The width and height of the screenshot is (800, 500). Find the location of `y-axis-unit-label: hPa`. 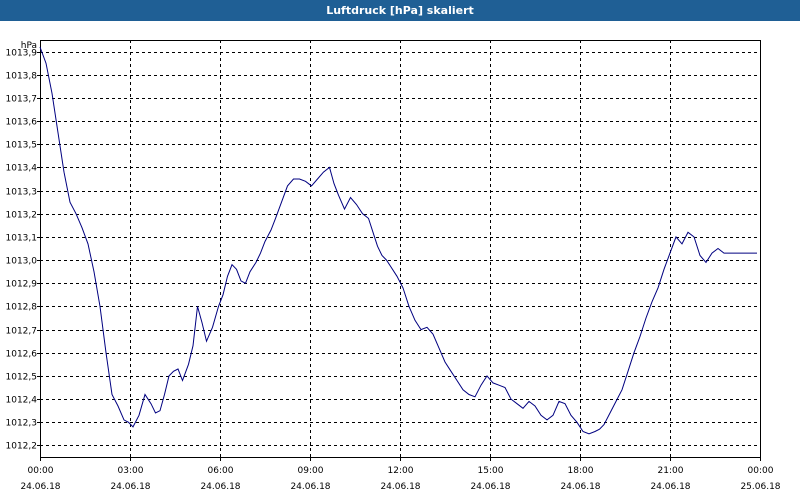

y-axis-unit-label: hPa is located at coordinates (29, 46).